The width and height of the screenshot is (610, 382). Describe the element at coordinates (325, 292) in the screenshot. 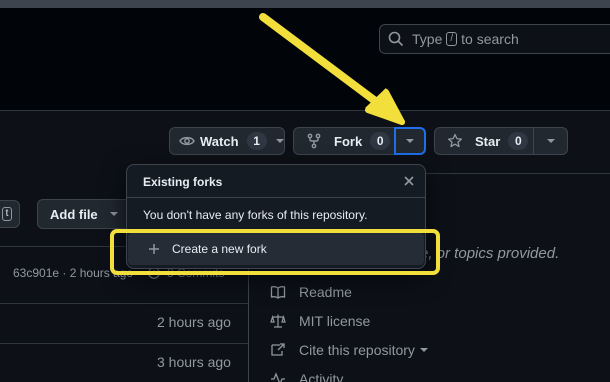

I see `readme-label: Readme` at that location.